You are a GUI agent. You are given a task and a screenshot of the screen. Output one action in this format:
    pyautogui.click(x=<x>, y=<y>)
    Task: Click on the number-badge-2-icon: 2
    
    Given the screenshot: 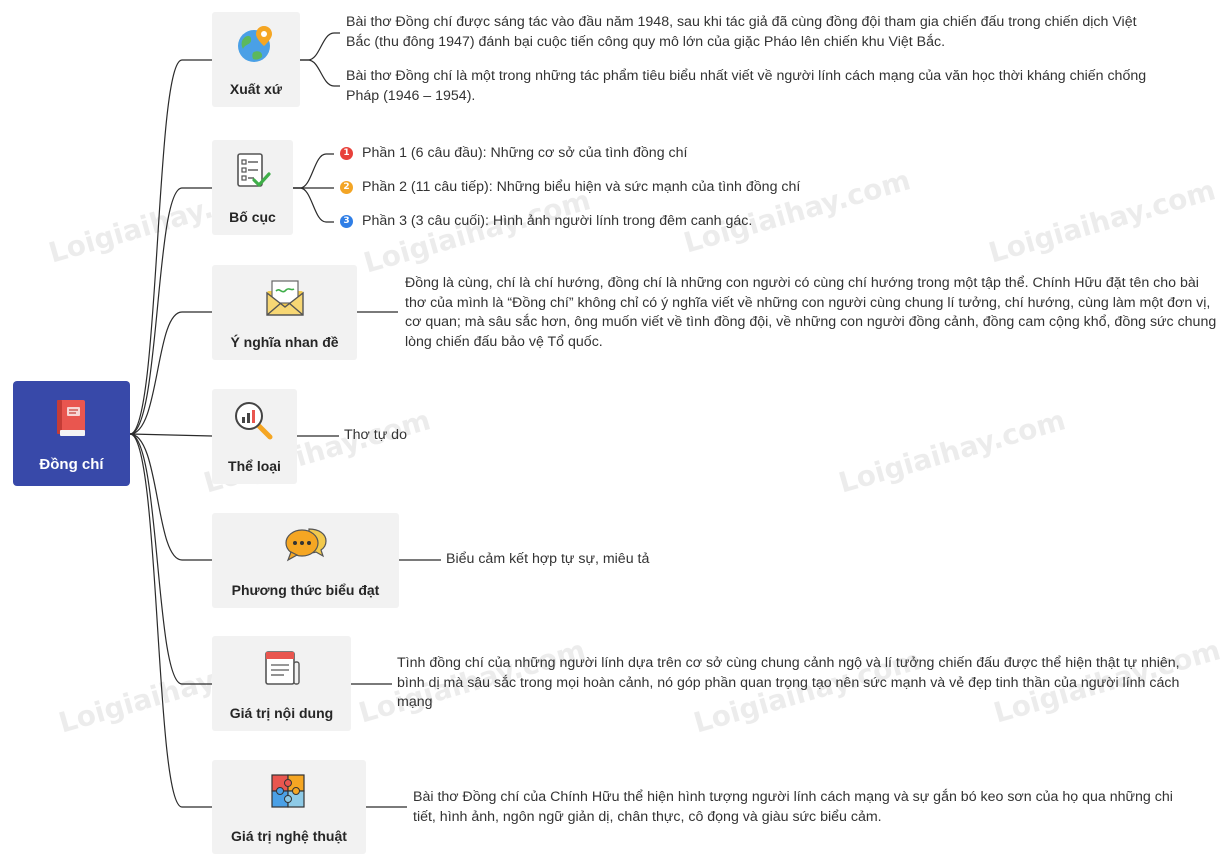 What is the action you would take?
    pyautogui.click(x=346, y=187)
    